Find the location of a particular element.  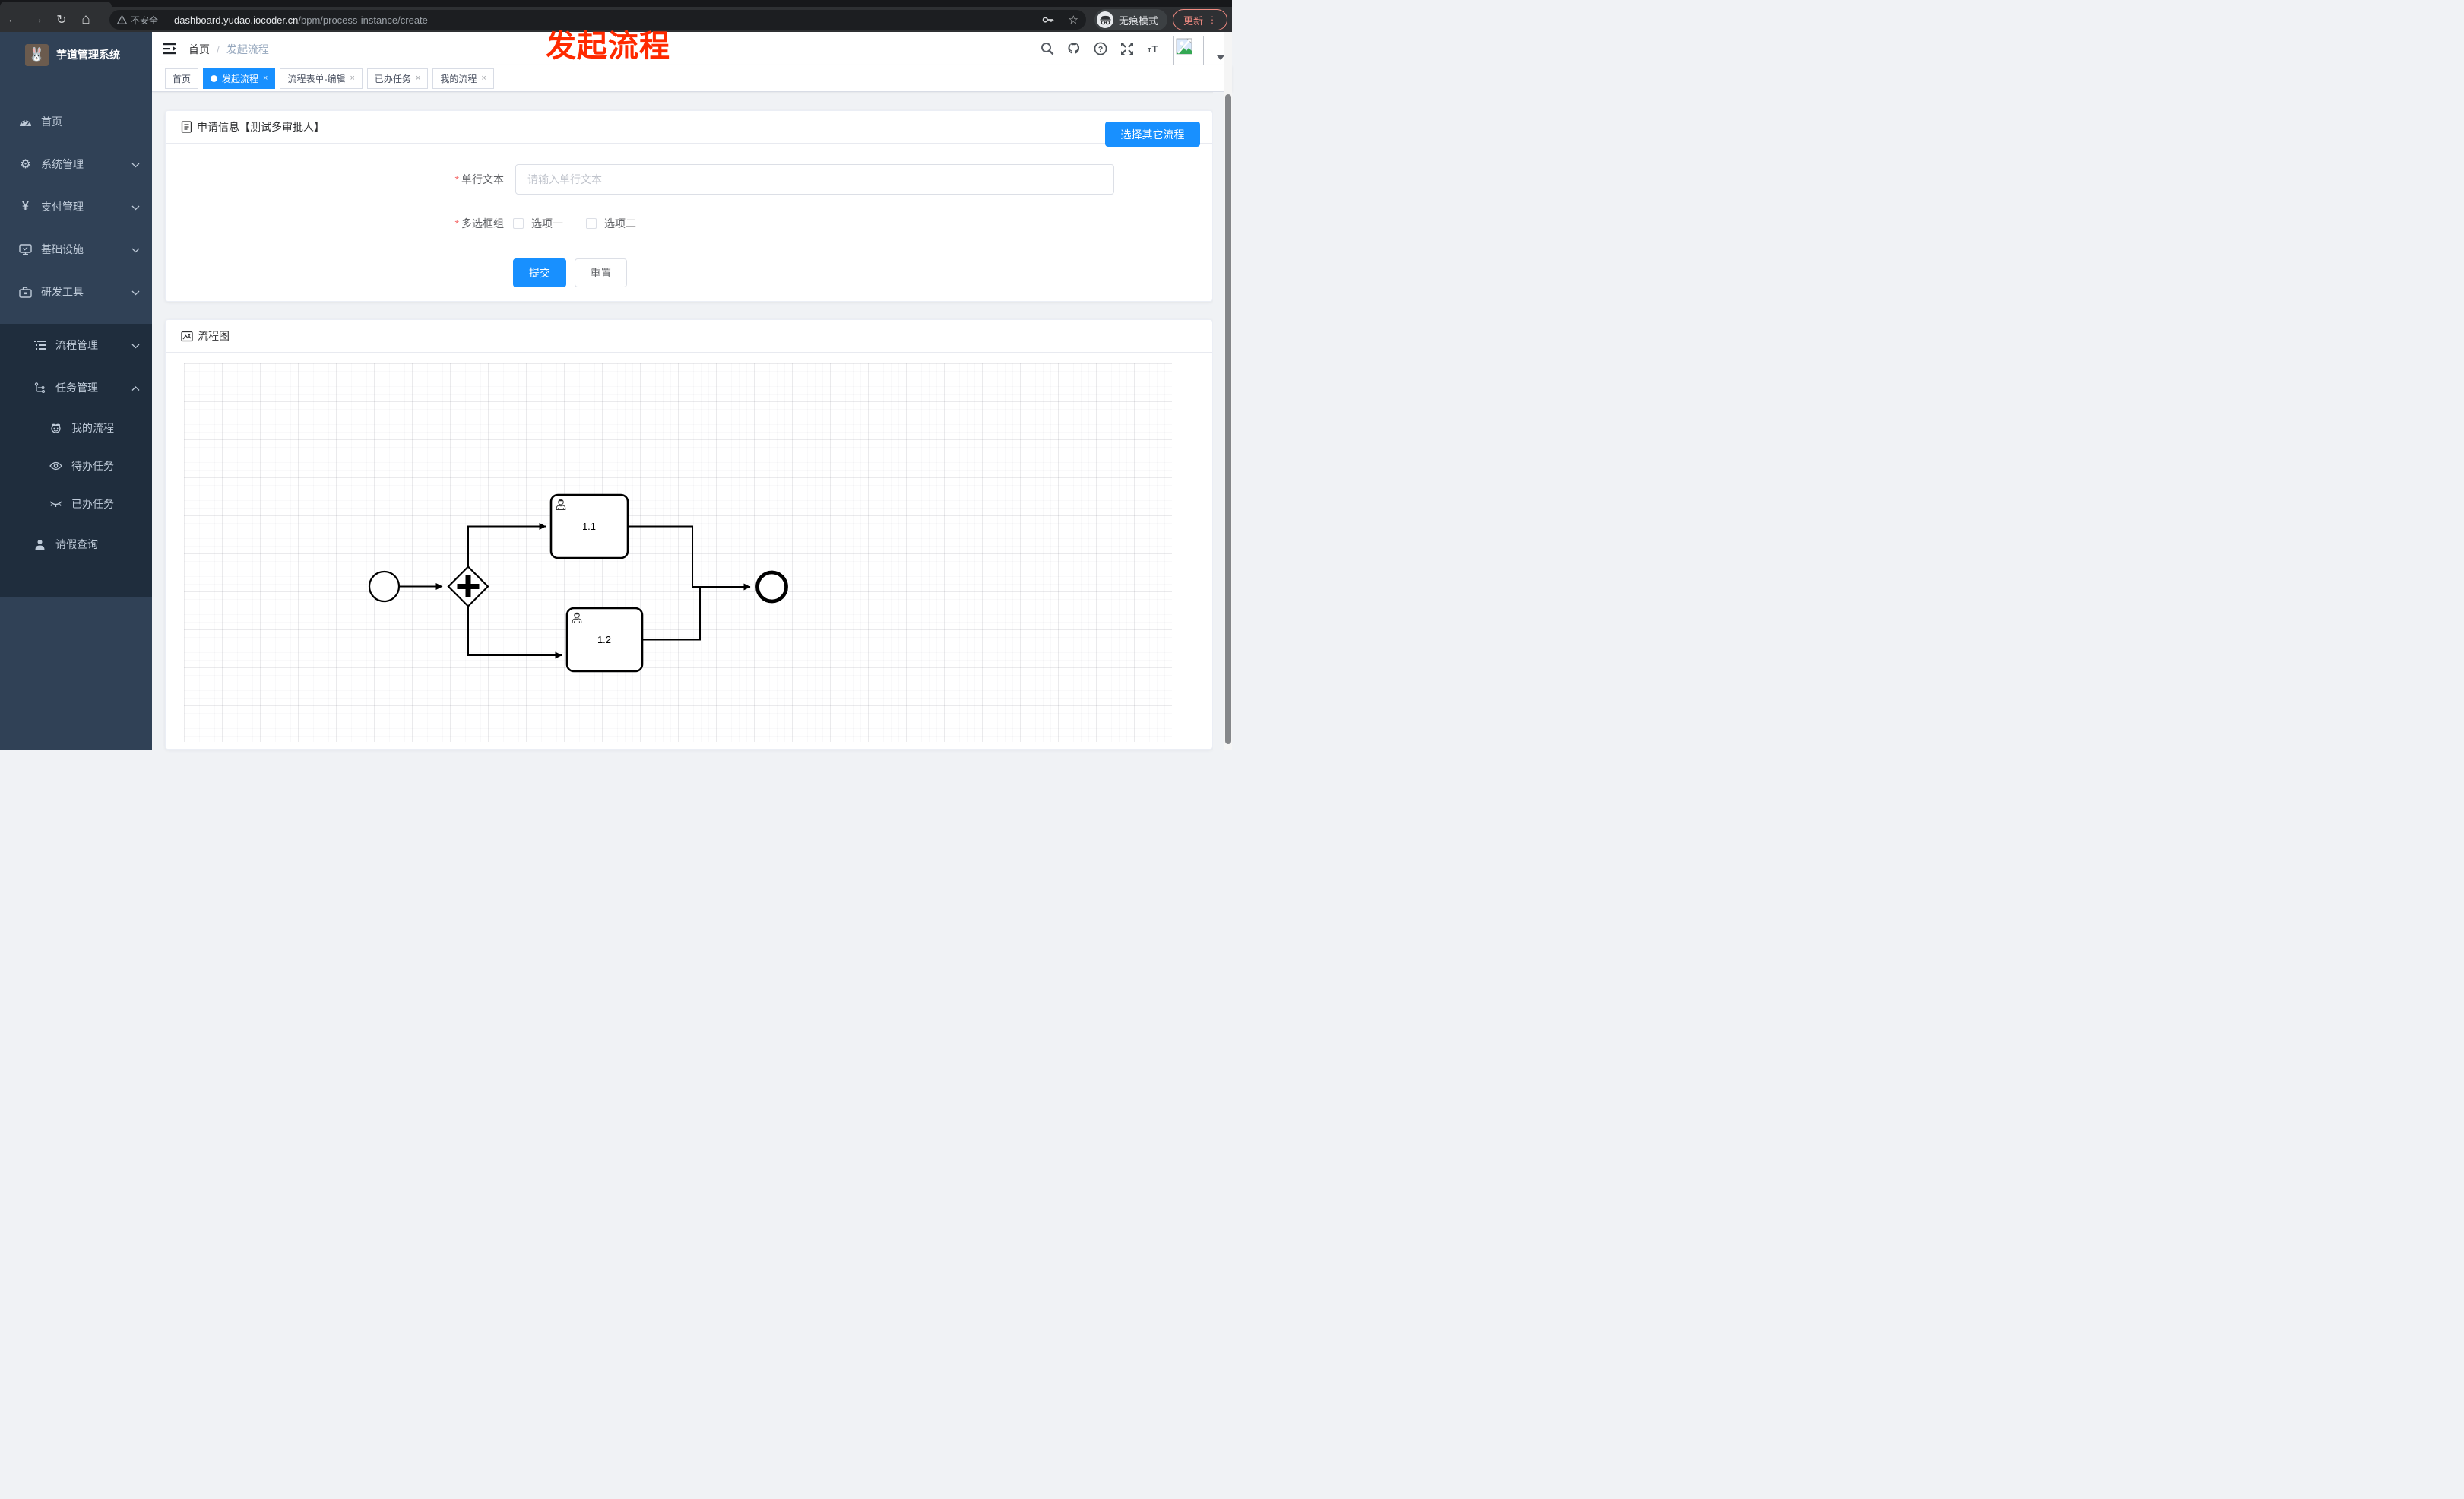

eye-open-icon is located at coordinates (55, 466).